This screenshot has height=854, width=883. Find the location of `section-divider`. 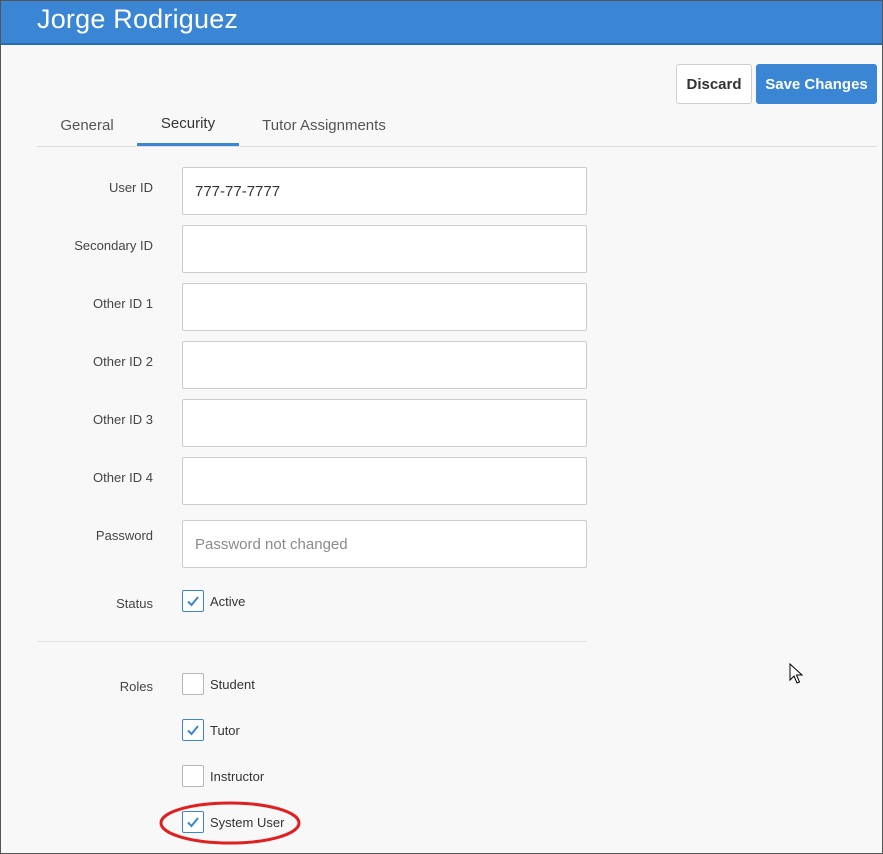

section-divider is located at coordinates (312, 641).